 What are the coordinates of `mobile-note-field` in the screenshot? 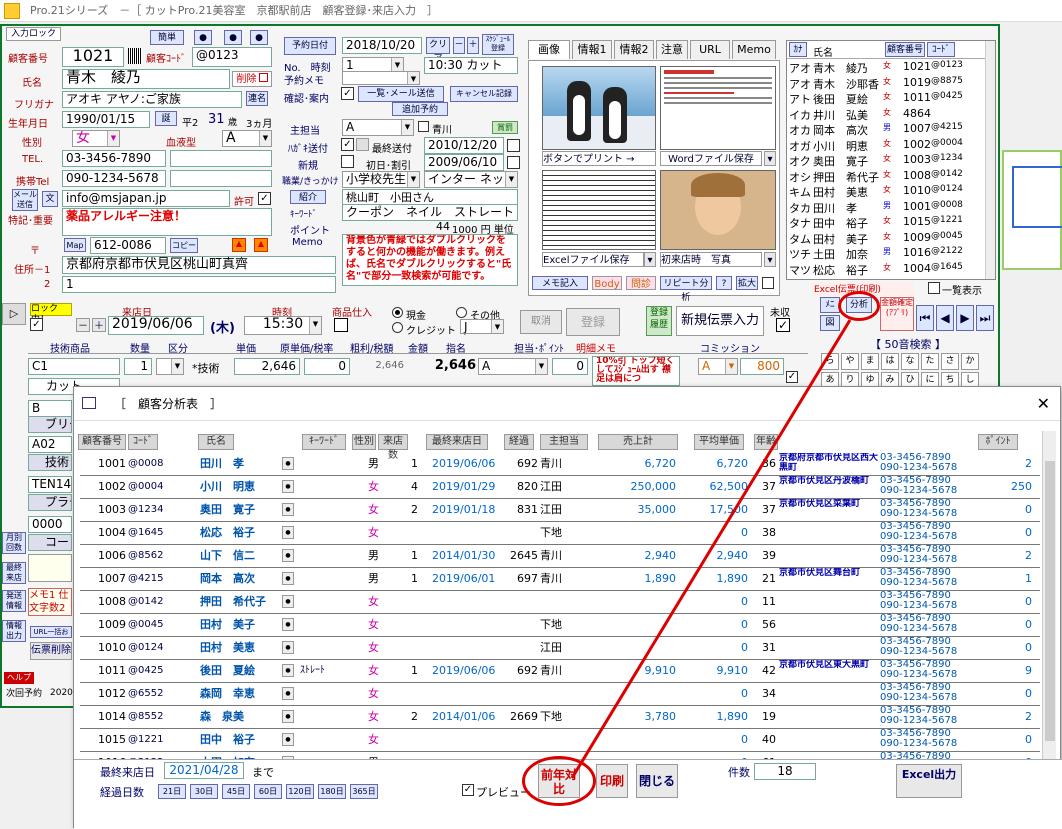 It's located at (221, 178).